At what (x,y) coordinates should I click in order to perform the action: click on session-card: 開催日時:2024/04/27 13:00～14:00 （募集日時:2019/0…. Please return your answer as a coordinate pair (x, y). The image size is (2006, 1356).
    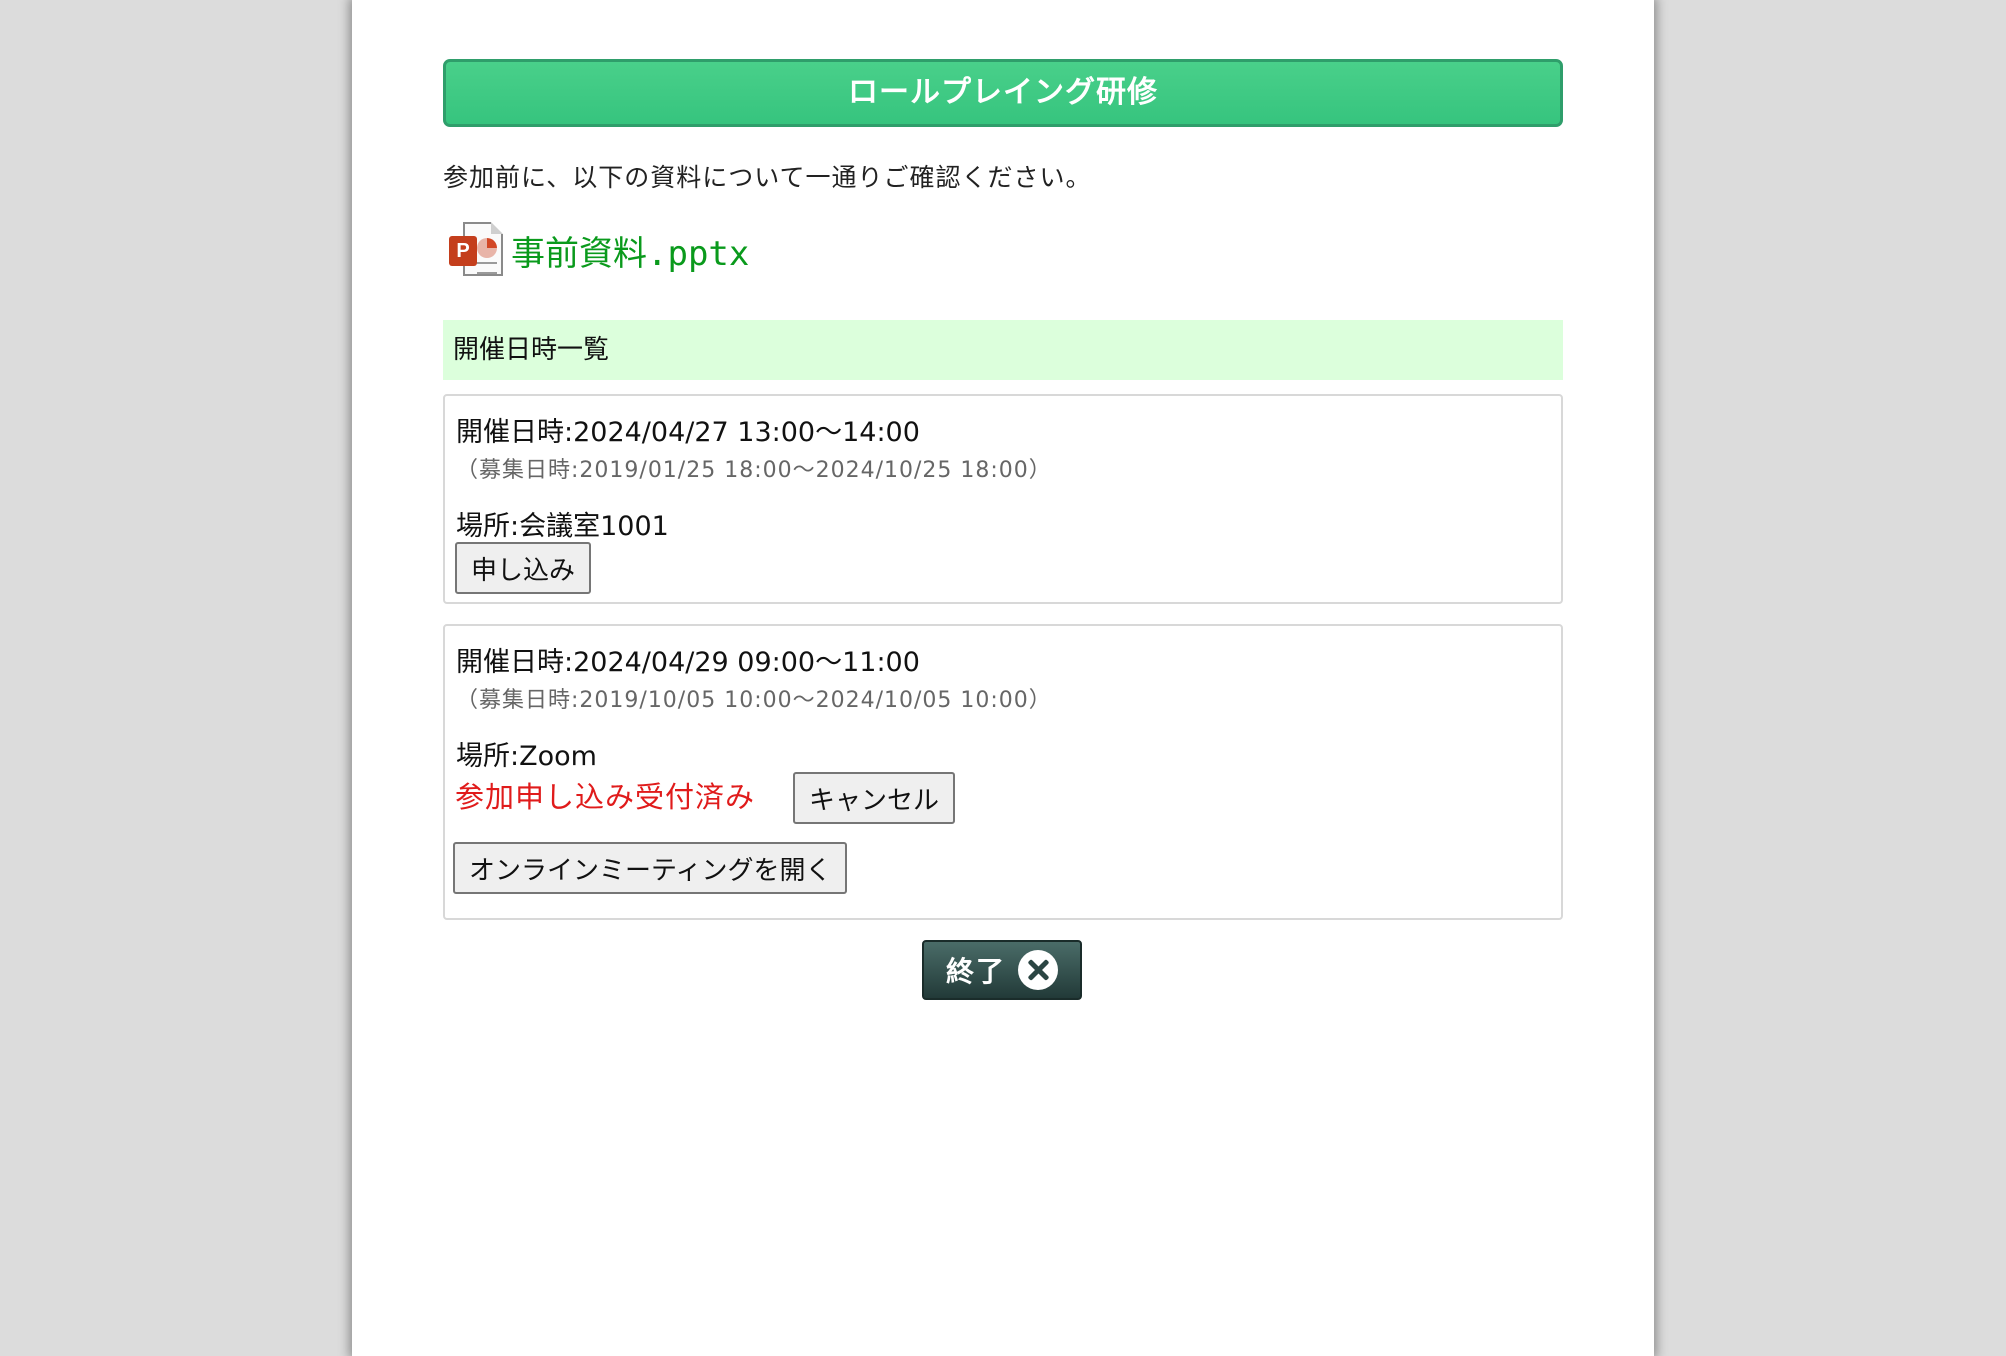
    Looking at the image, I should click on (1003, 499).